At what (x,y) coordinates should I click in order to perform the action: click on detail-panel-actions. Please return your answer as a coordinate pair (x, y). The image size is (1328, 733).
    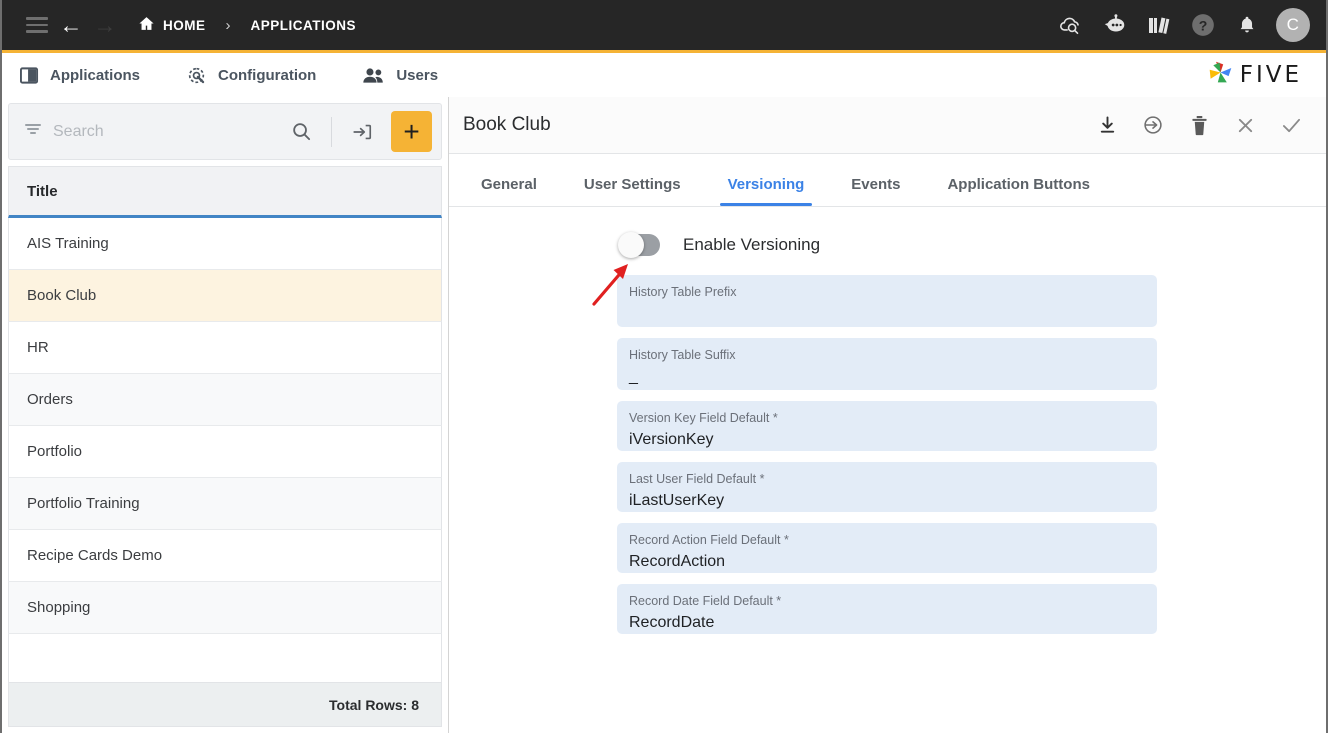
    Looking at the image, I should click on (1199, 125).